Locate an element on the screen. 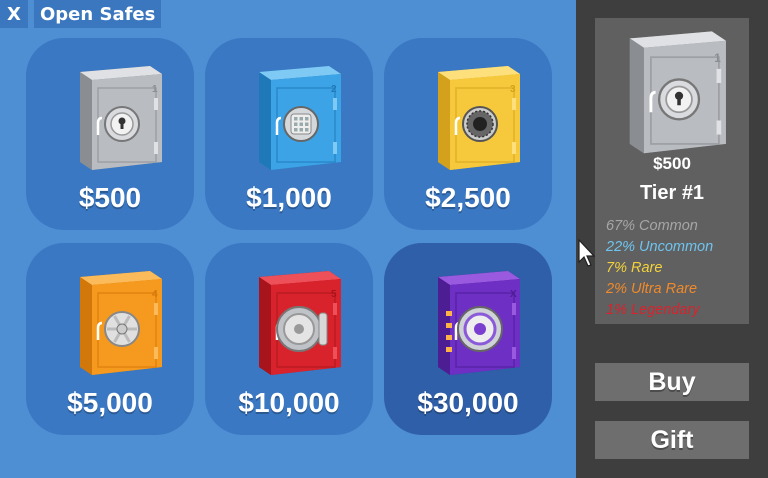 This screenshot has height=478, width=768. safe-price: $10,000 is located at coordinates (289, 402).